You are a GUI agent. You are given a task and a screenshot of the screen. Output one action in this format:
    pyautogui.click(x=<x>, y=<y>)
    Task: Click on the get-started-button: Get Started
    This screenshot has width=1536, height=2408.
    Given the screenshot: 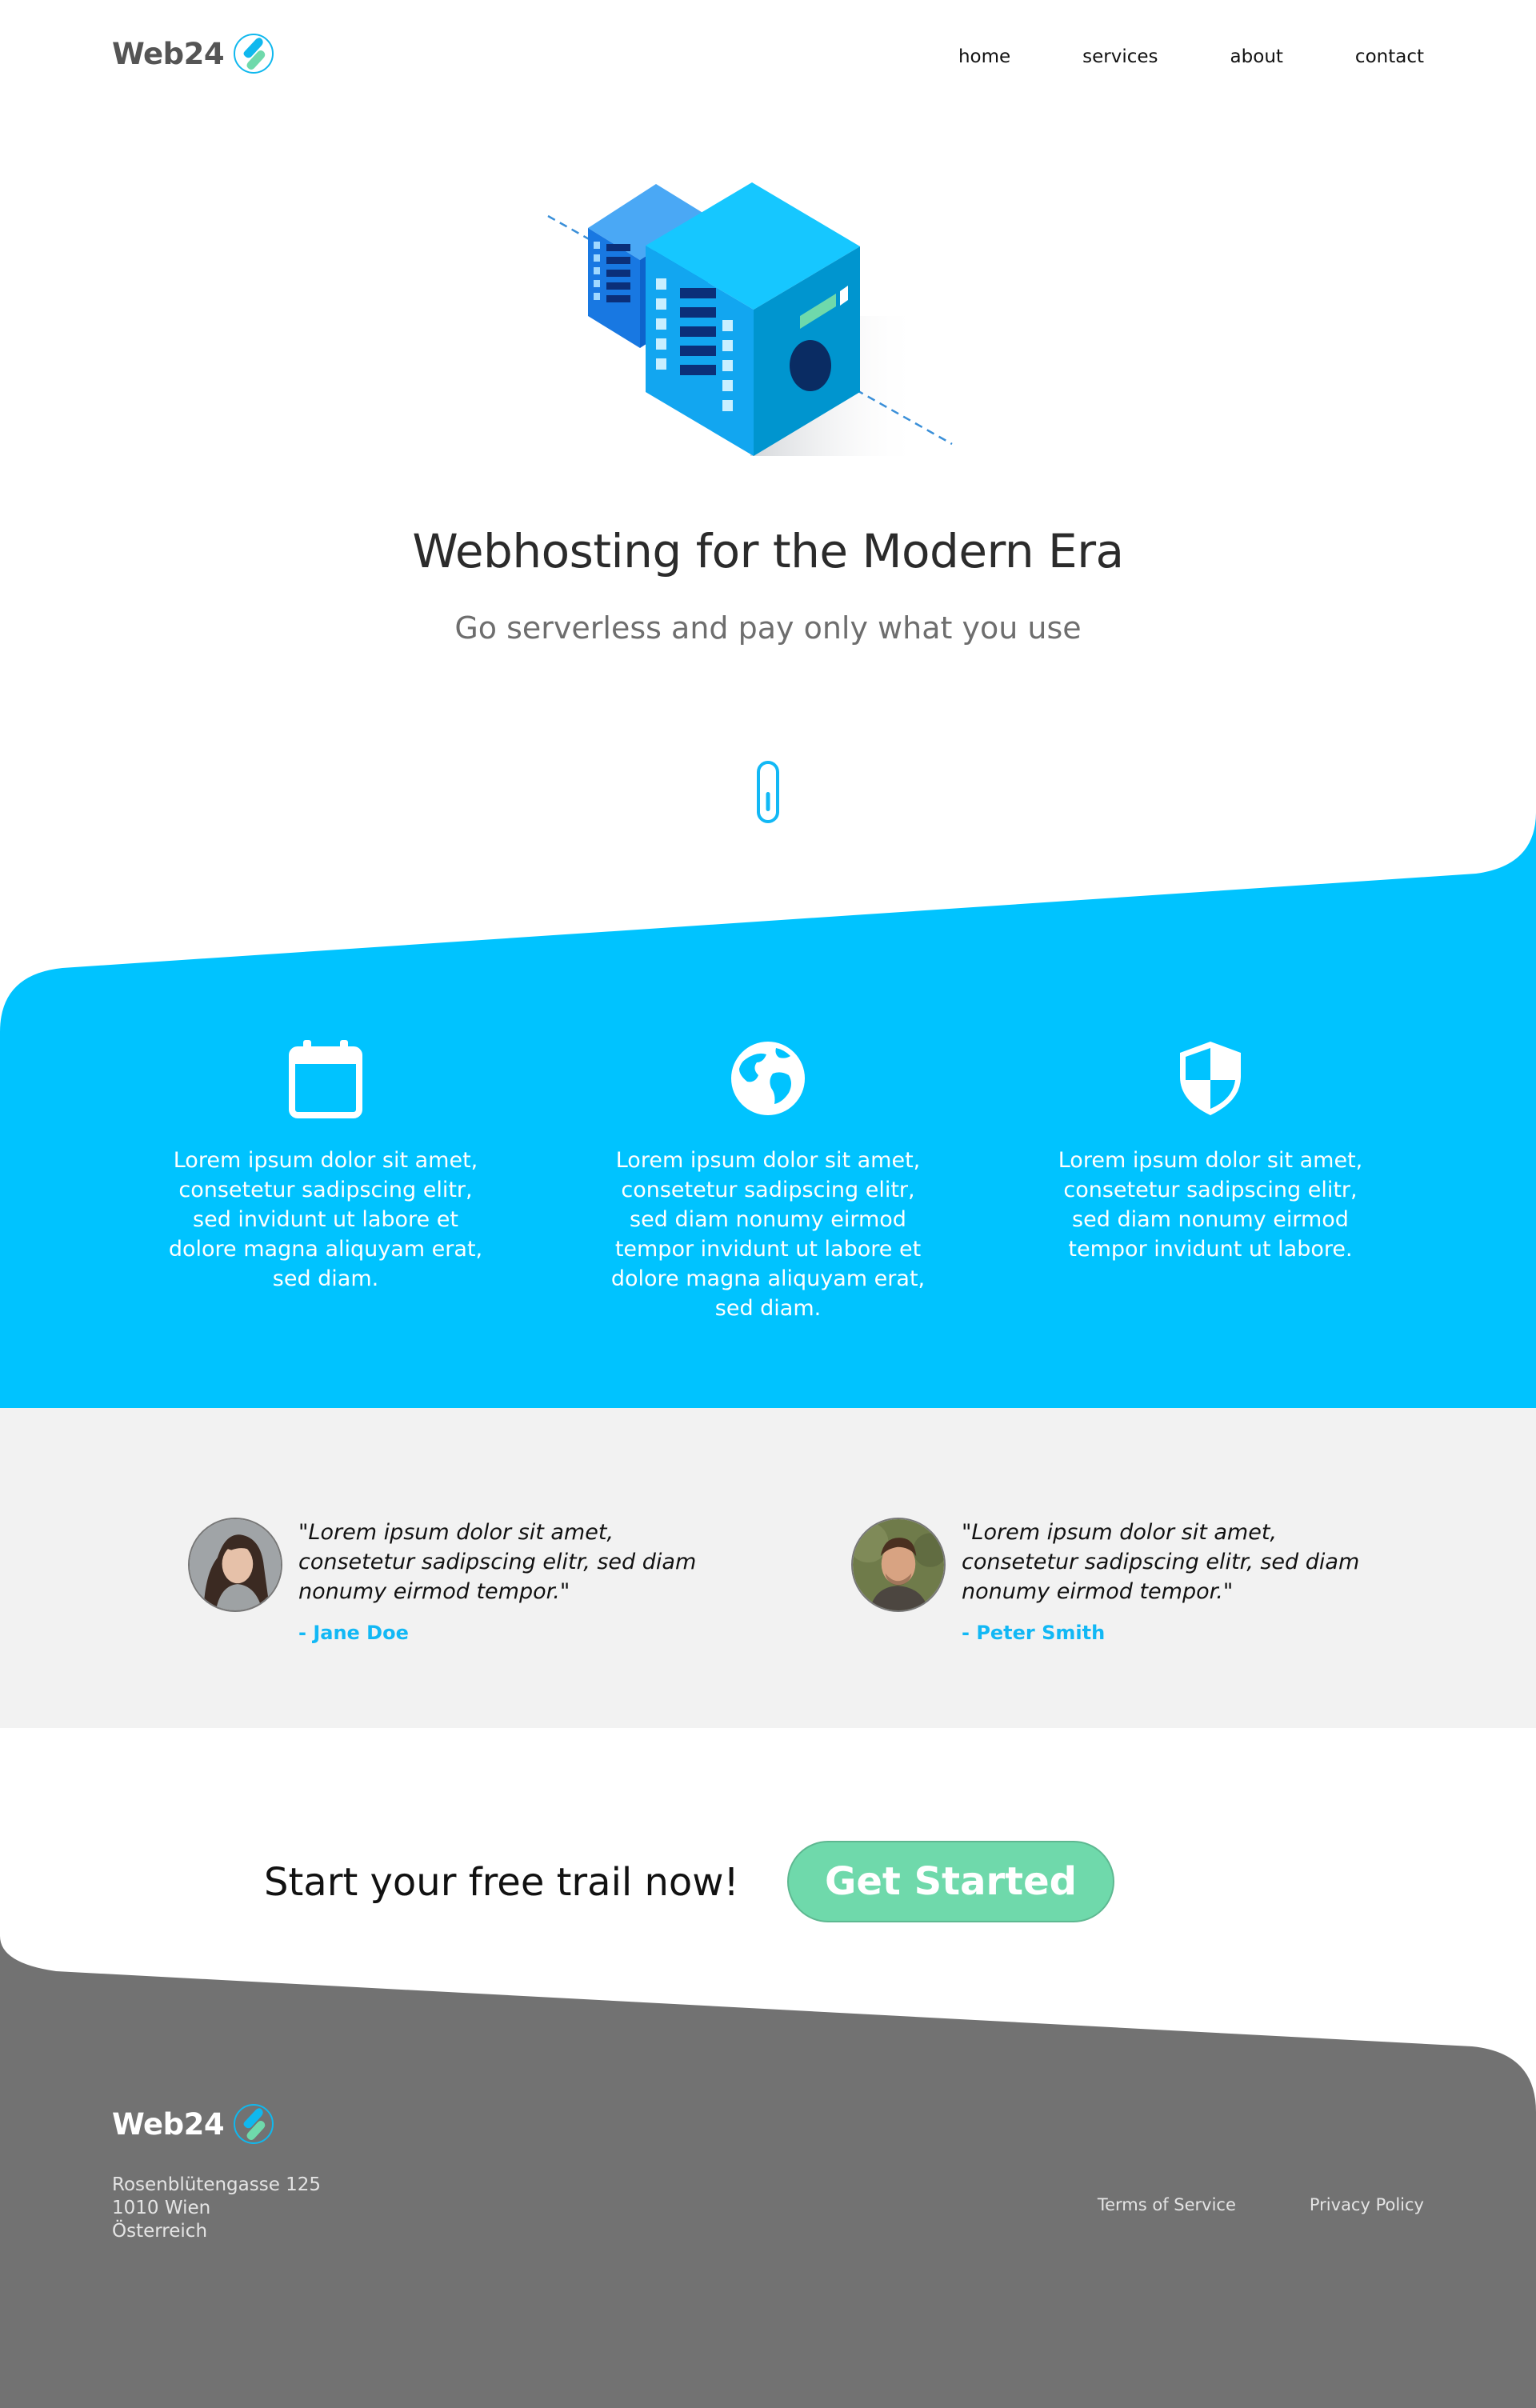 What is the action you would take?
    pyautogui.click(x=950, y=1881)
    